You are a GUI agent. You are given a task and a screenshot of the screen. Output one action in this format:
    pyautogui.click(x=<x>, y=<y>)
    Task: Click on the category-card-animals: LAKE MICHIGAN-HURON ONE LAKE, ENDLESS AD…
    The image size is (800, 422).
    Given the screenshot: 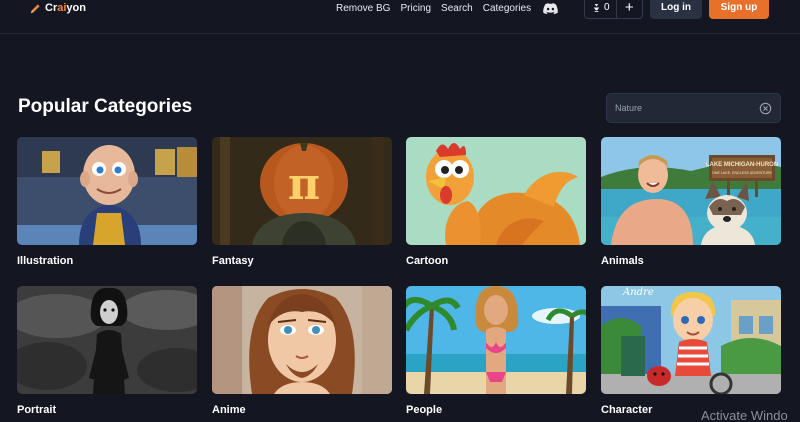 What is the action you would take?
    pyautogui.click(x=691, y=202)
    